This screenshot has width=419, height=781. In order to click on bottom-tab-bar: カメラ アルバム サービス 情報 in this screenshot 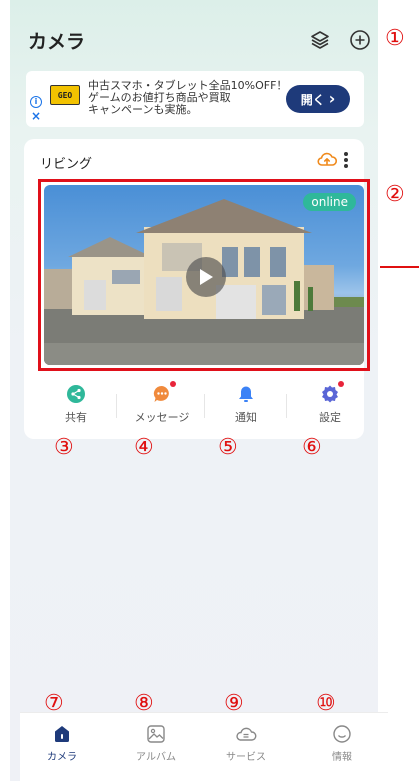, I will do `click(204, 746)`.